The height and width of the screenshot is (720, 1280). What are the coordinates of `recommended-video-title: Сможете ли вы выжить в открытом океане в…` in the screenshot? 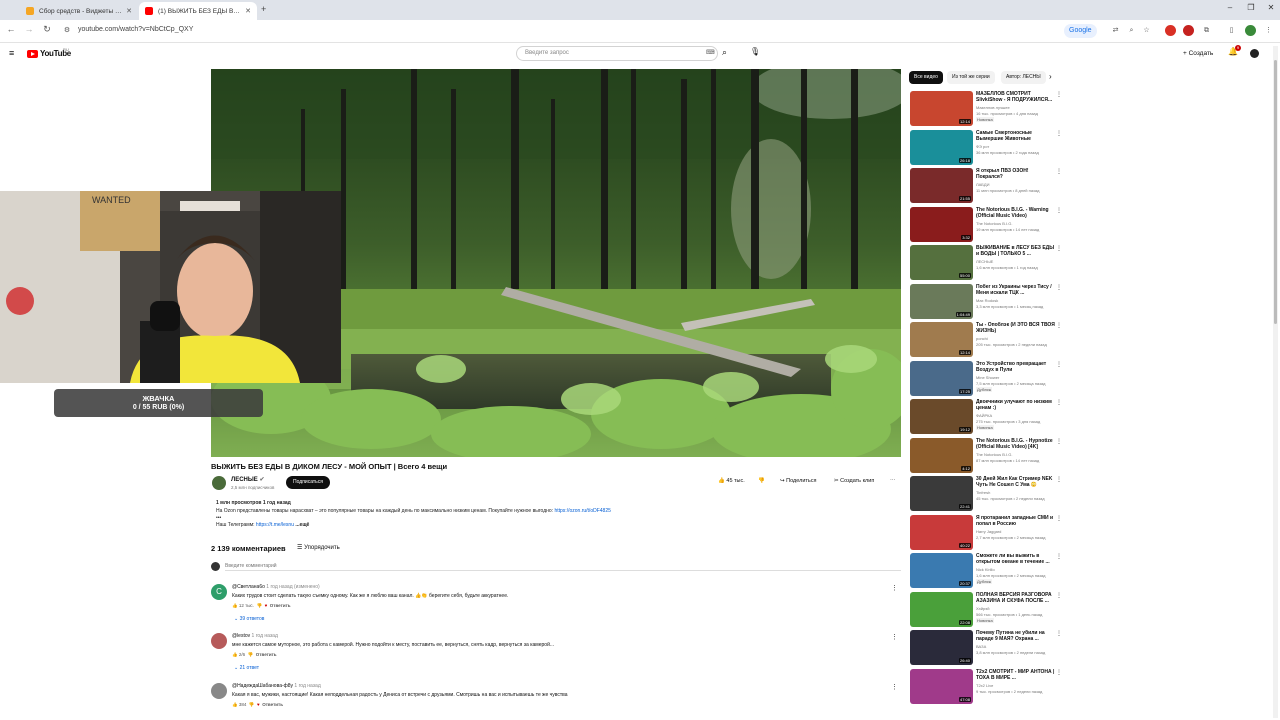 It's located at (1016, 559).